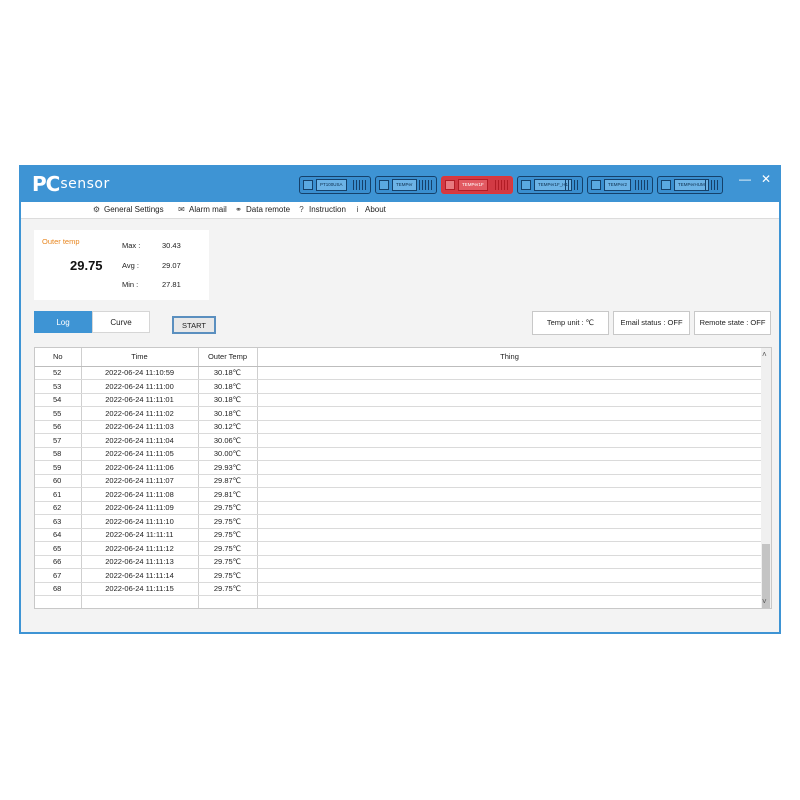  I want to click on start-button: START, so click(194, 325).